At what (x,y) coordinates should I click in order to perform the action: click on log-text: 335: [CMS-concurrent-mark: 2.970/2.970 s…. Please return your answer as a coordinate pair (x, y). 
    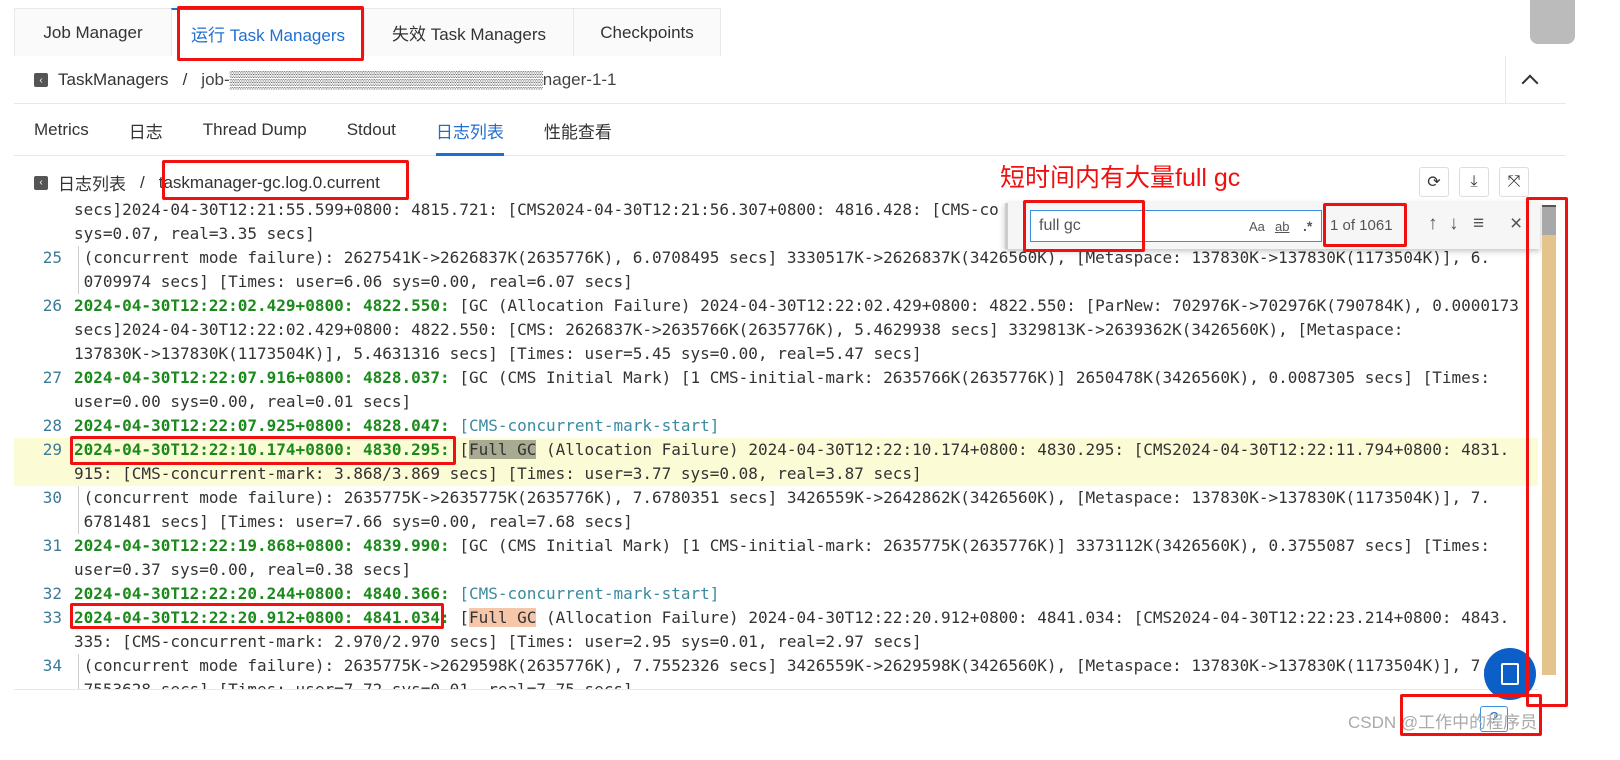
    Looking at the image, I should click on (498, 641).